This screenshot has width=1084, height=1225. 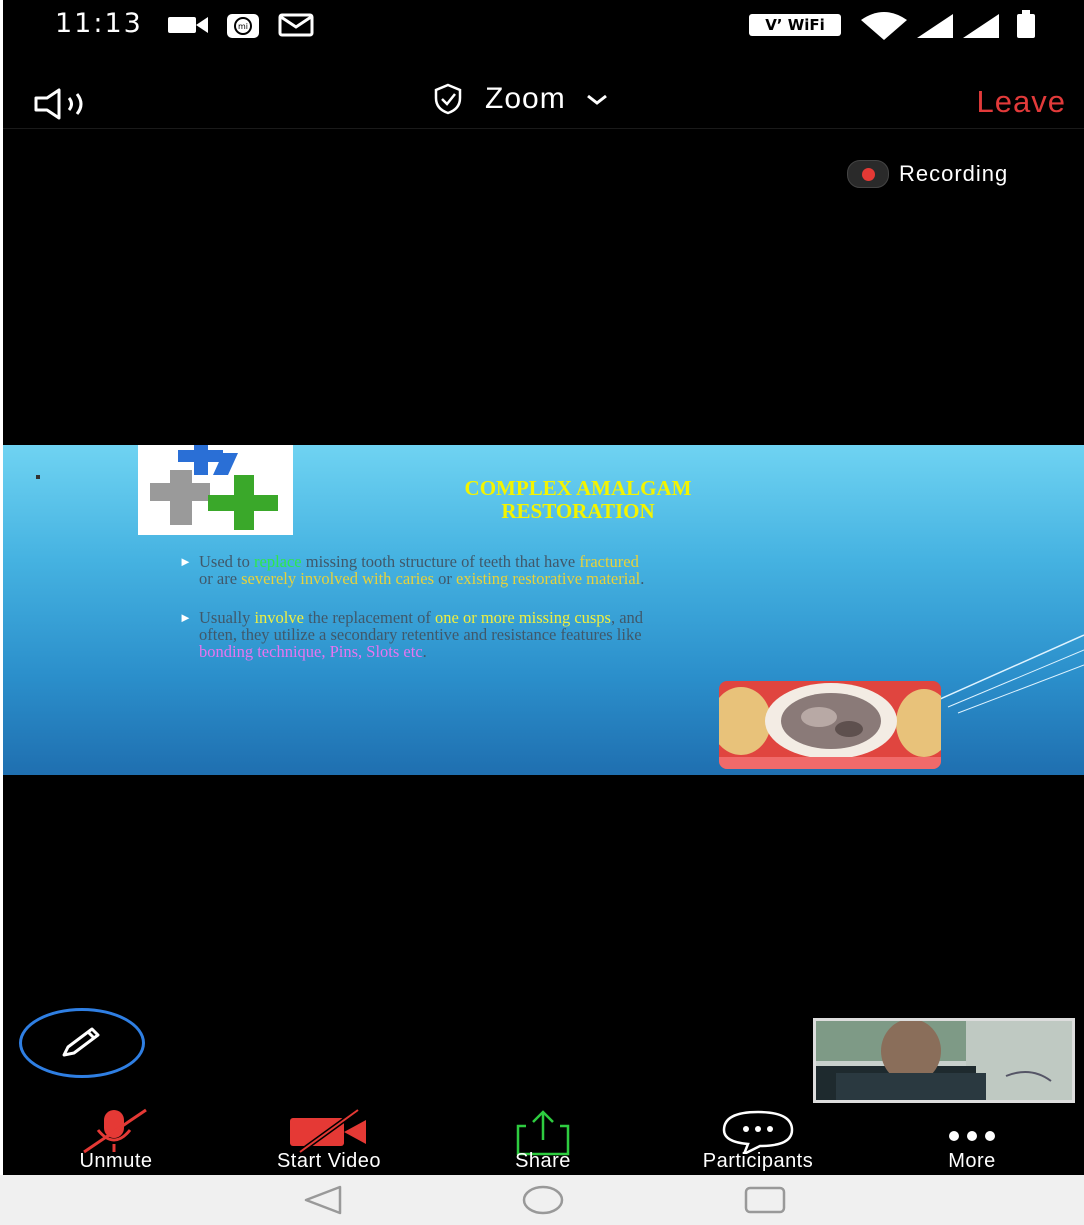 What do you see at coordinates (884, 26) in the screenshot?
I see `wifi-icon` at bounding box center [884, 26].